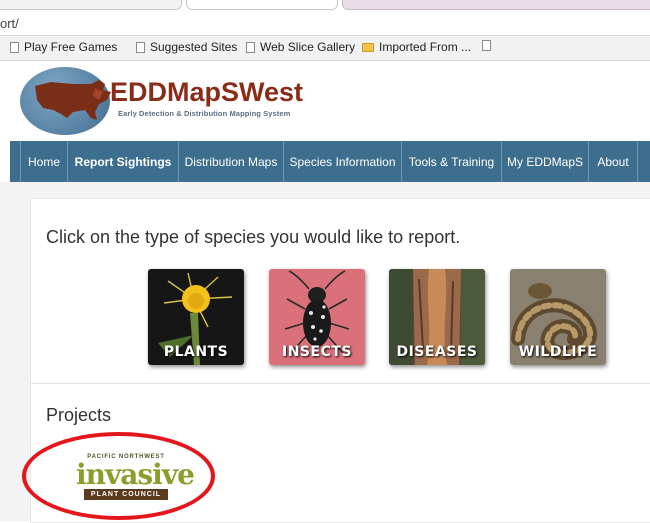 The image size is (650, 523). What do you see at coordinates (122, 161) in the screenshot?
I see `nav-report-sightings: Report Sightings` at bounding box center [122, 161].